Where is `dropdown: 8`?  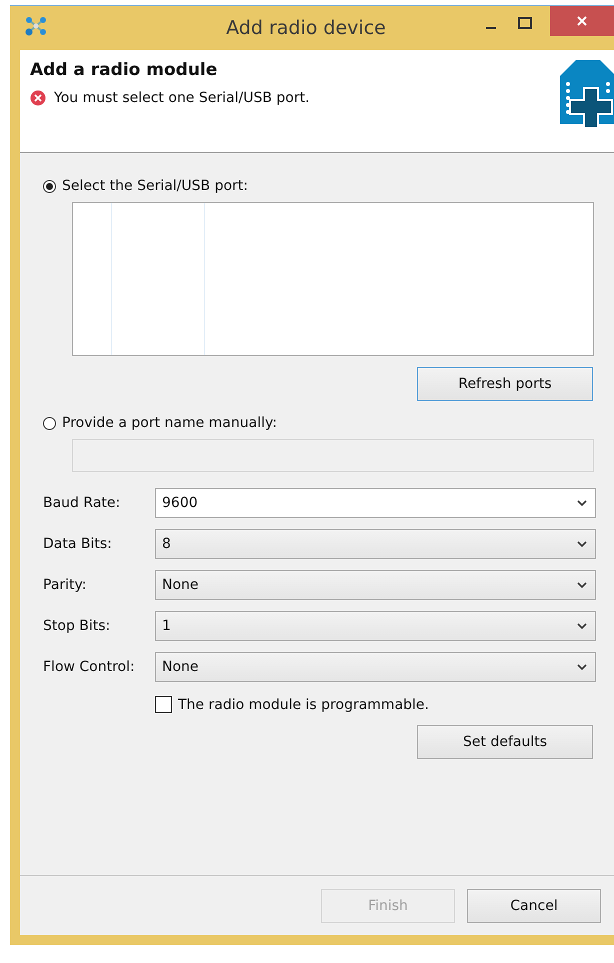
dropdown: 8 is located at coordinates (375, 544).